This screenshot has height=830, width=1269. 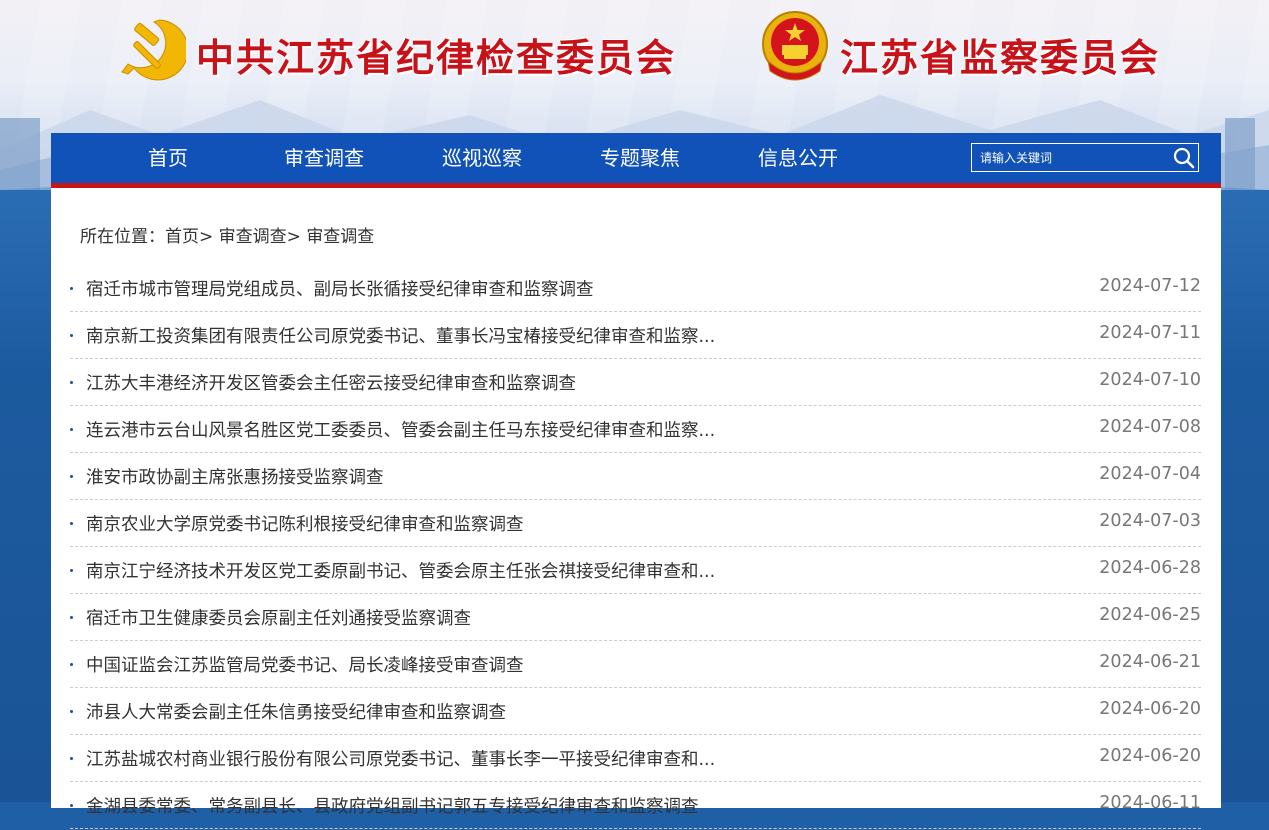 I want to click on party-emblem-icon, so click(x=153, y=50).